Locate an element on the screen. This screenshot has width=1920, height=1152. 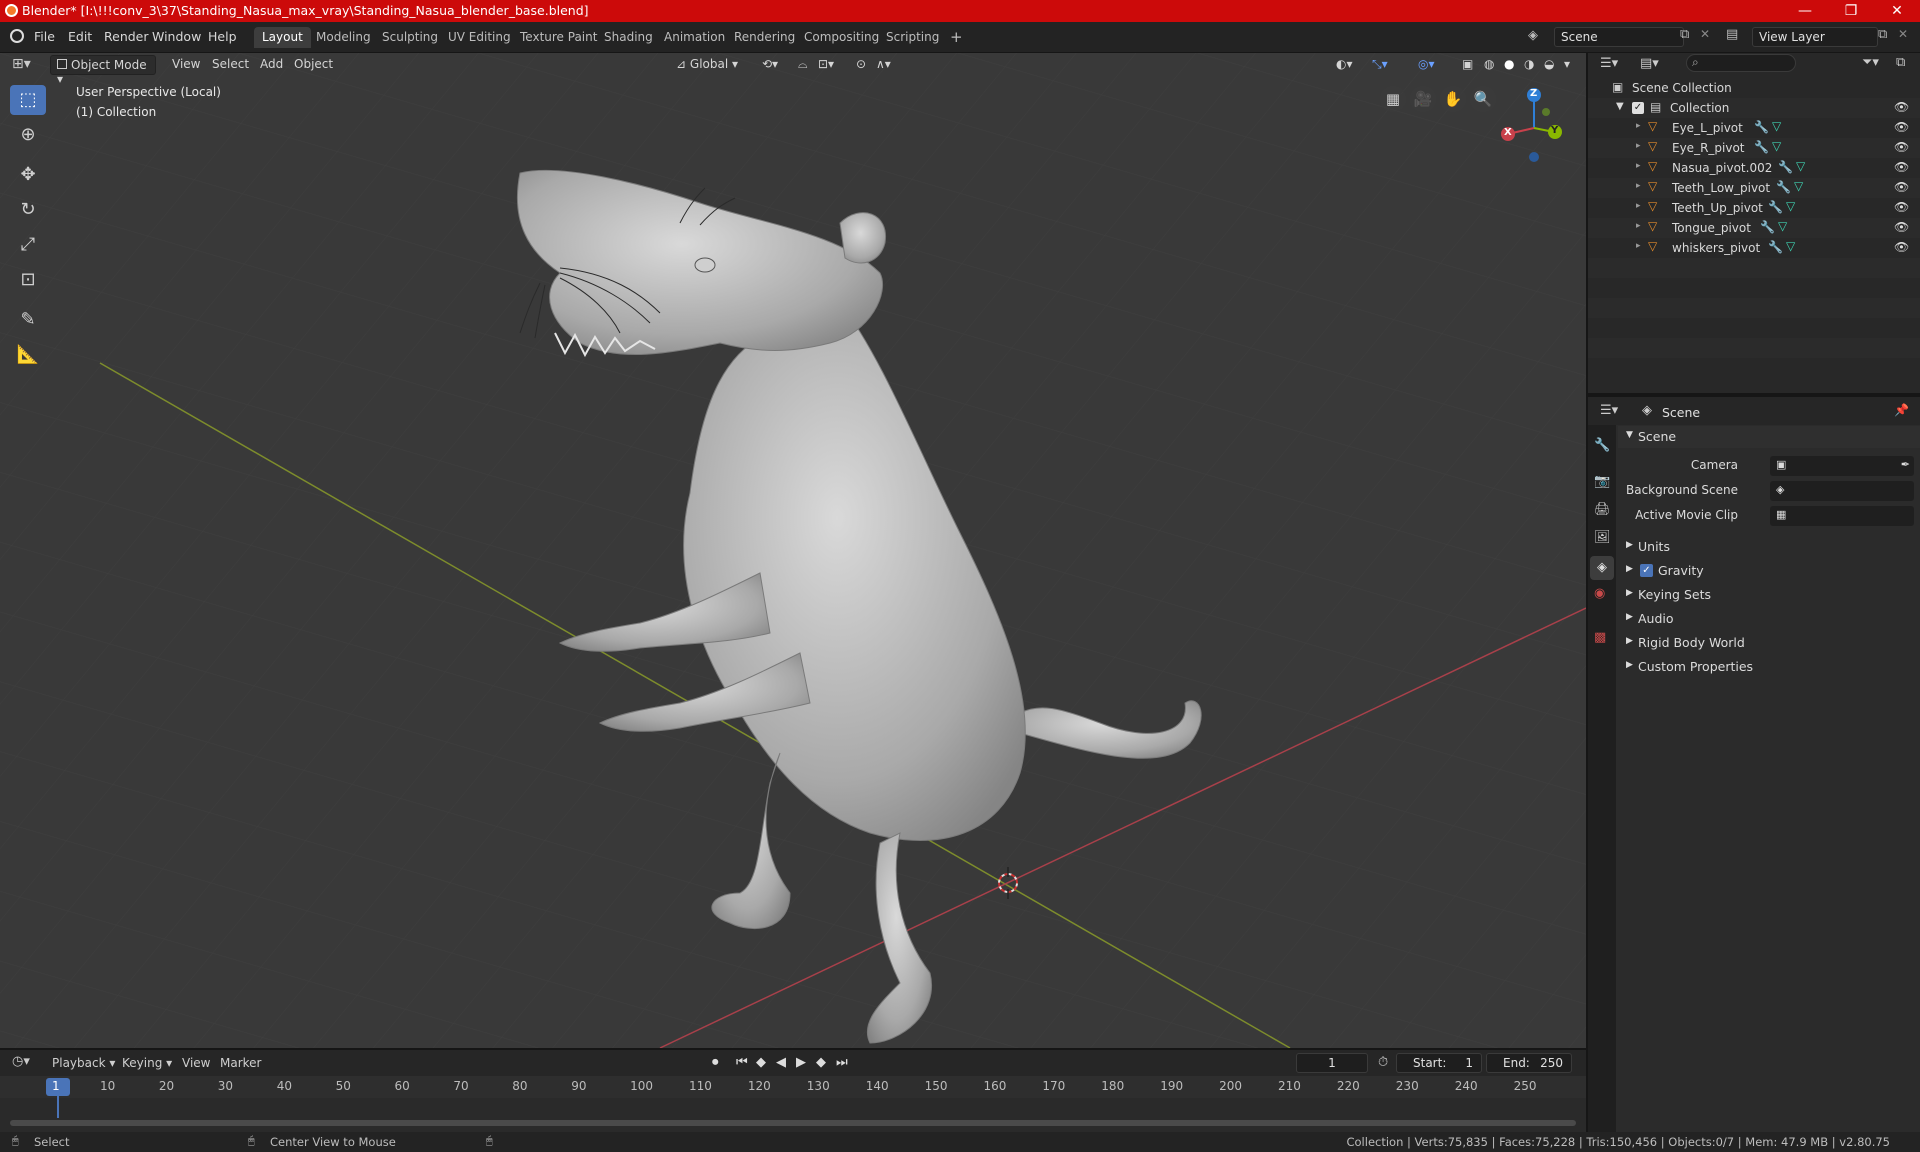
menu-edit: Edit is located at coordinates (80, 36).